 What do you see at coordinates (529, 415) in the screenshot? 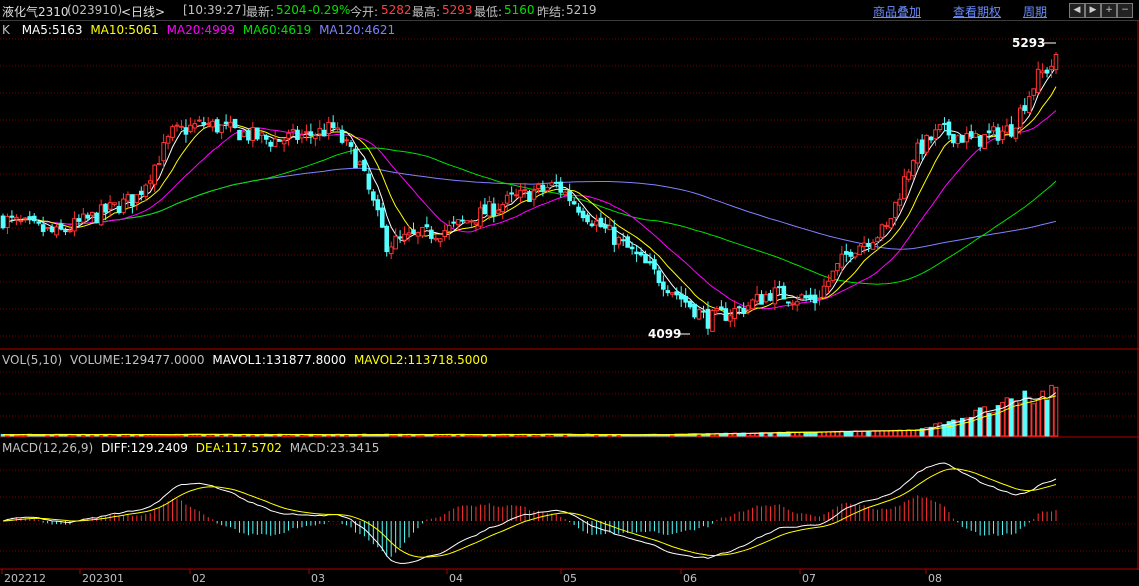
I see `mavol2-line` at bounding box center [529, 415].